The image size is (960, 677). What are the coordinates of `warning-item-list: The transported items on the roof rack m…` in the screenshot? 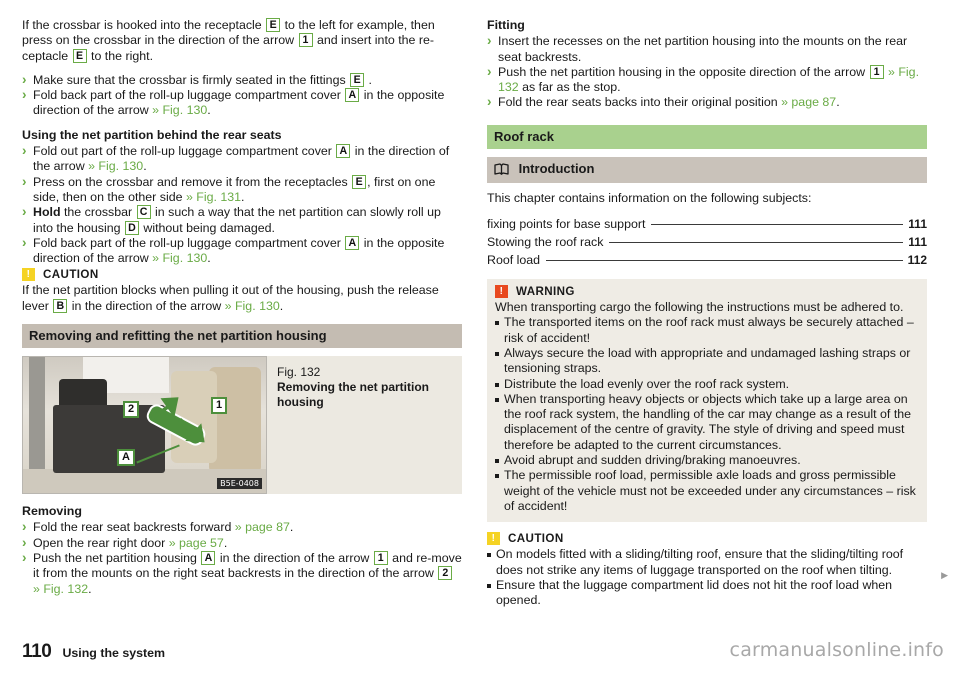 It's located at (707, 414).